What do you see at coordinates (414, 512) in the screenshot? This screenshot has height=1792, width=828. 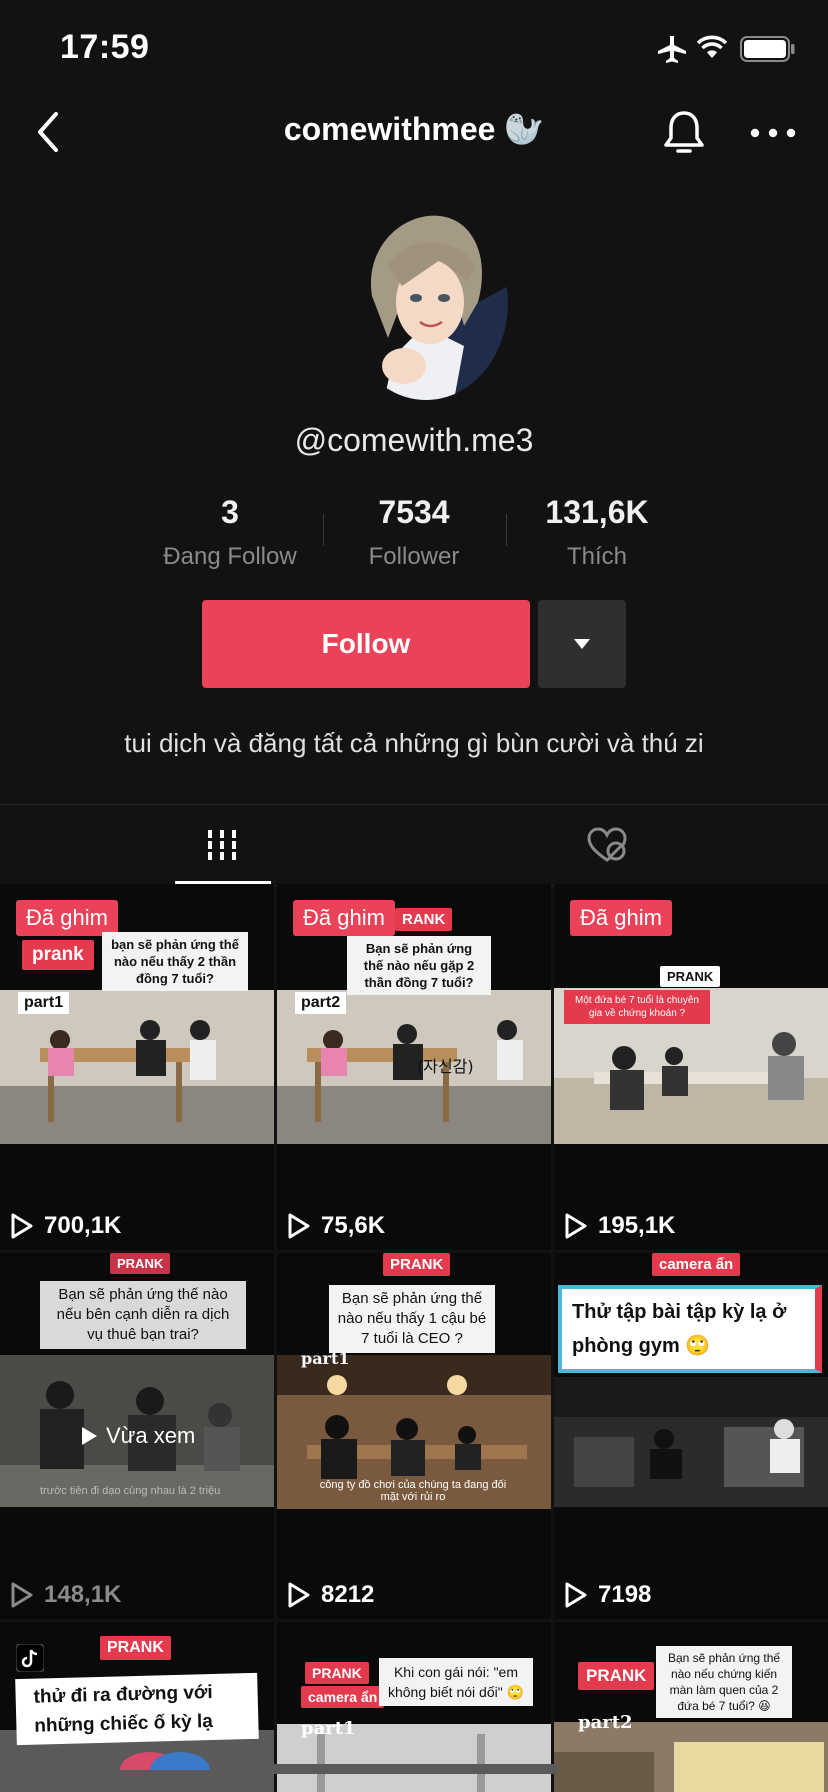 I see `followers-count: 7534` at bounding box center [414, 512].